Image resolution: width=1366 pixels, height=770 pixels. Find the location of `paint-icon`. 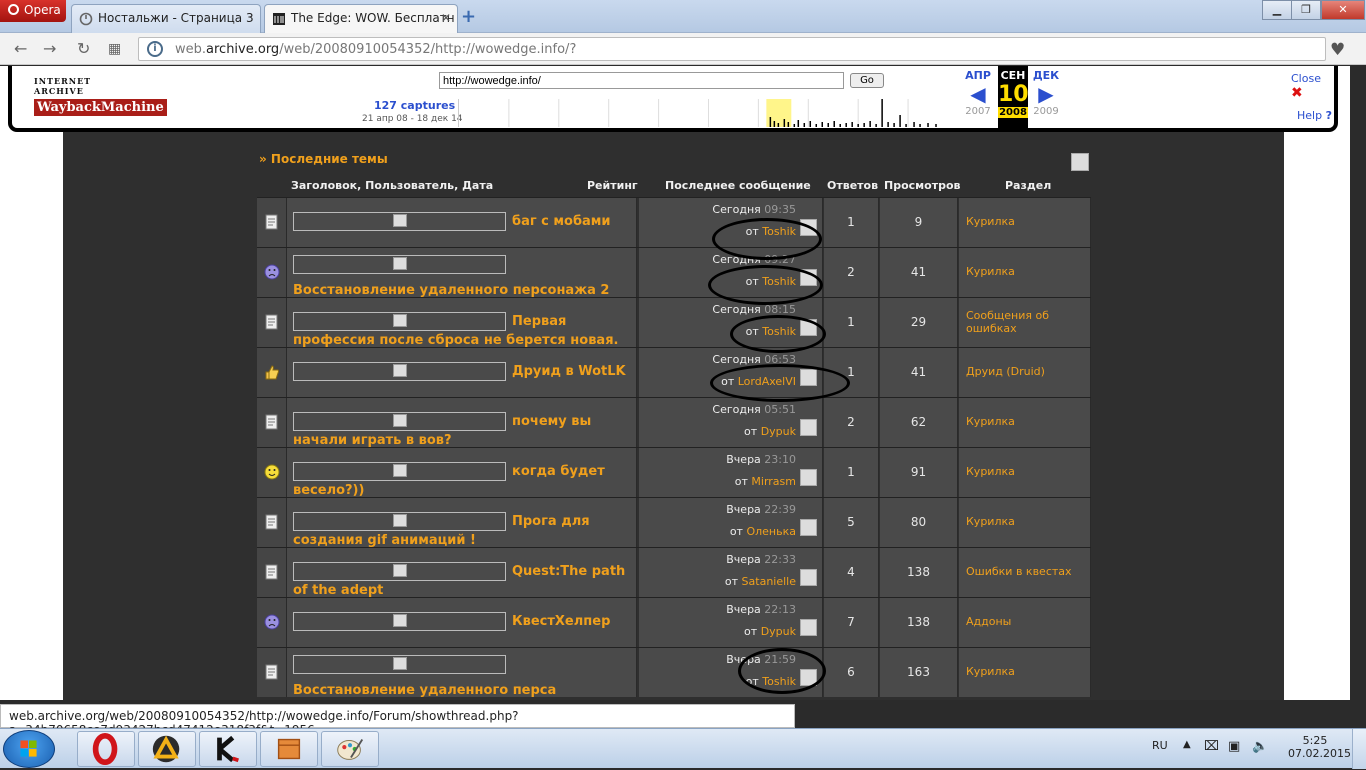

paint-icon is located at coordinates (350, 749).